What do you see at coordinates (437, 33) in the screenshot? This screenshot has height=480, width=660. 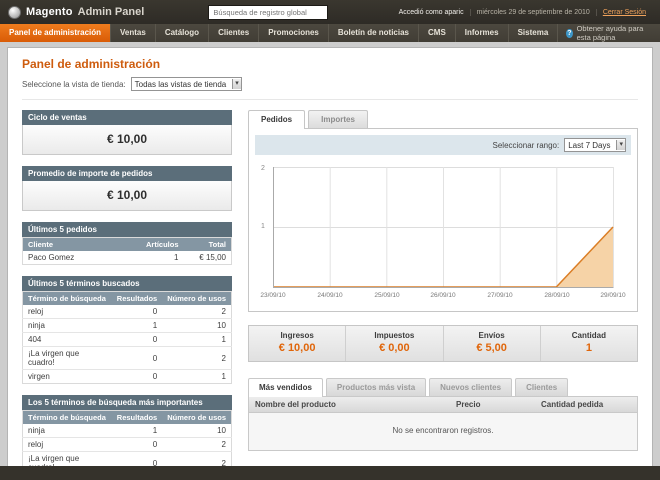 I see `nav-tab-cms: CMS` at bounding box center [437, 33].